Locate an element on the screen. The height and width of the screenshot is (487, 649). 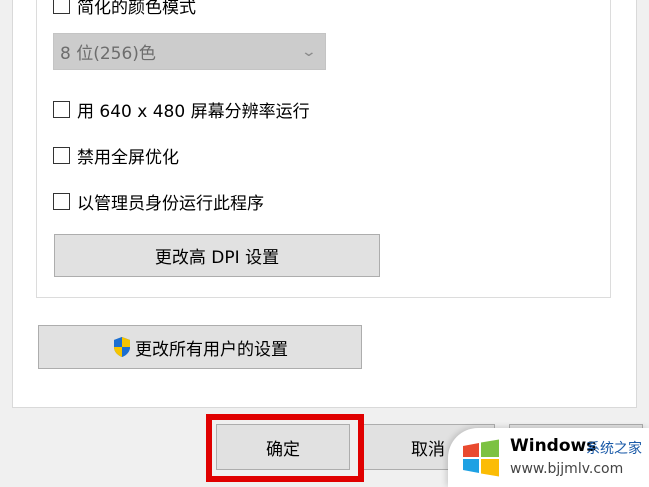
disable-fullscreen-checkbox is located at coordinates (61, 155).